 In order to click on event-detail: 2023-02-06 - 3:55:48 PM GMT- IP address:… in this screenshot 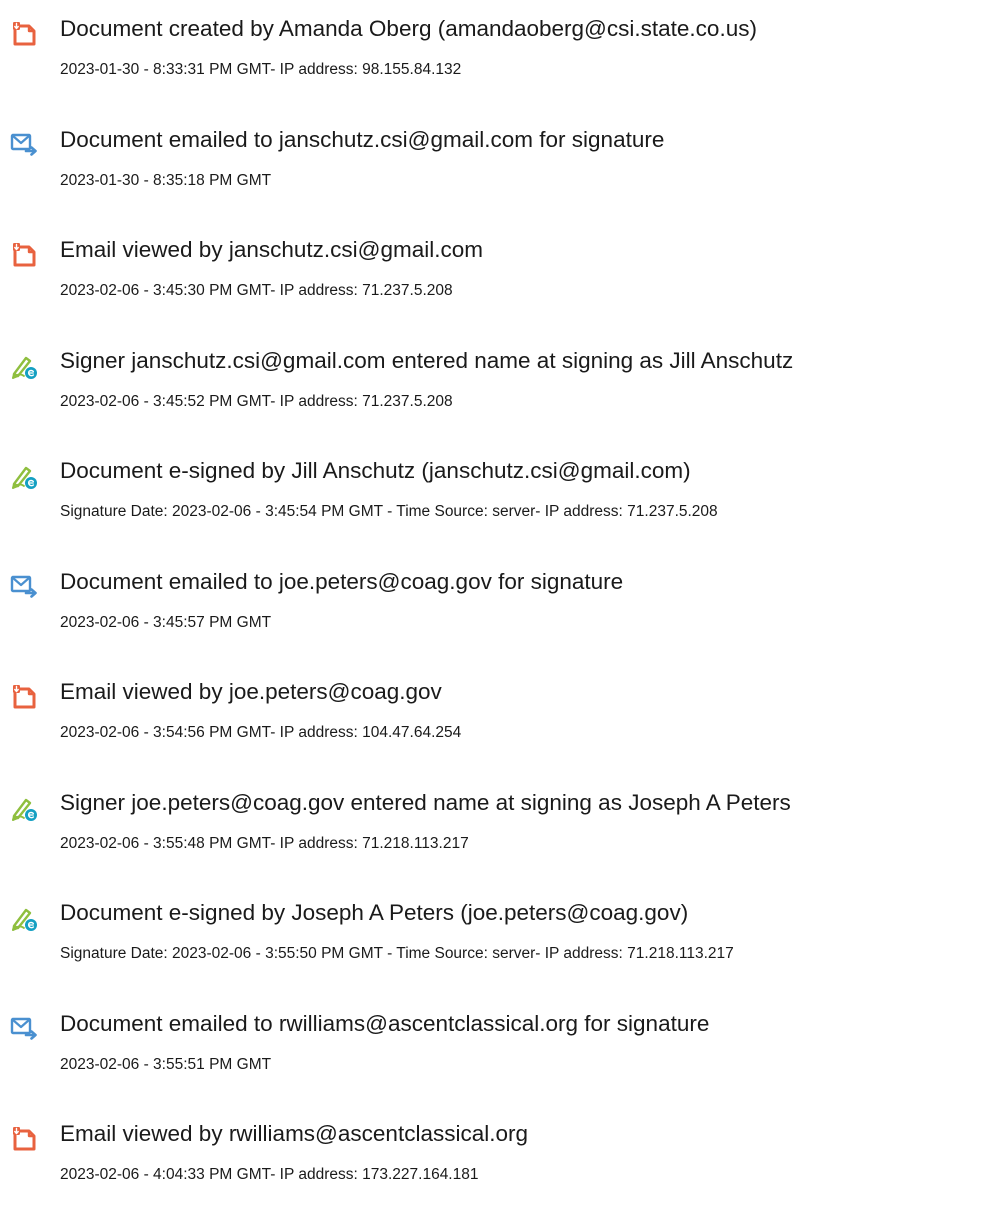, I will do `click(264, 843)`.